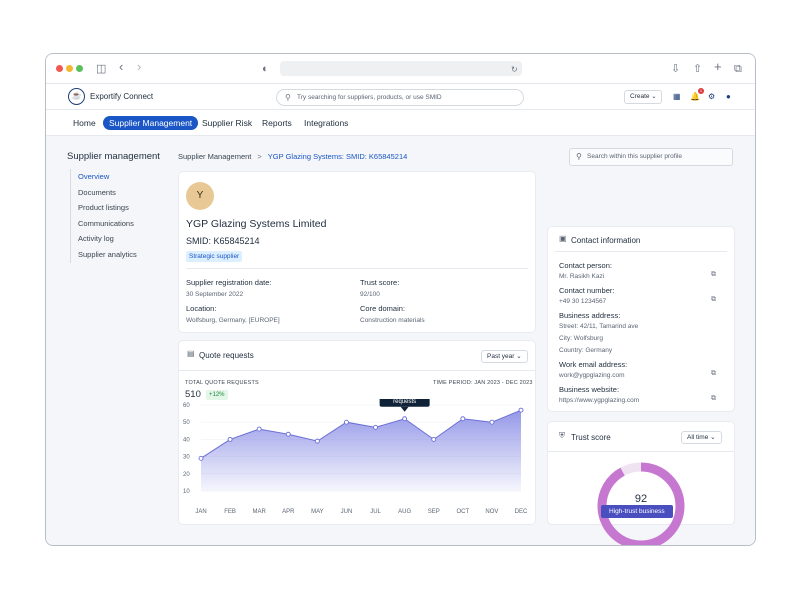  I want to click on nav-home: Home, so click(84, 123).